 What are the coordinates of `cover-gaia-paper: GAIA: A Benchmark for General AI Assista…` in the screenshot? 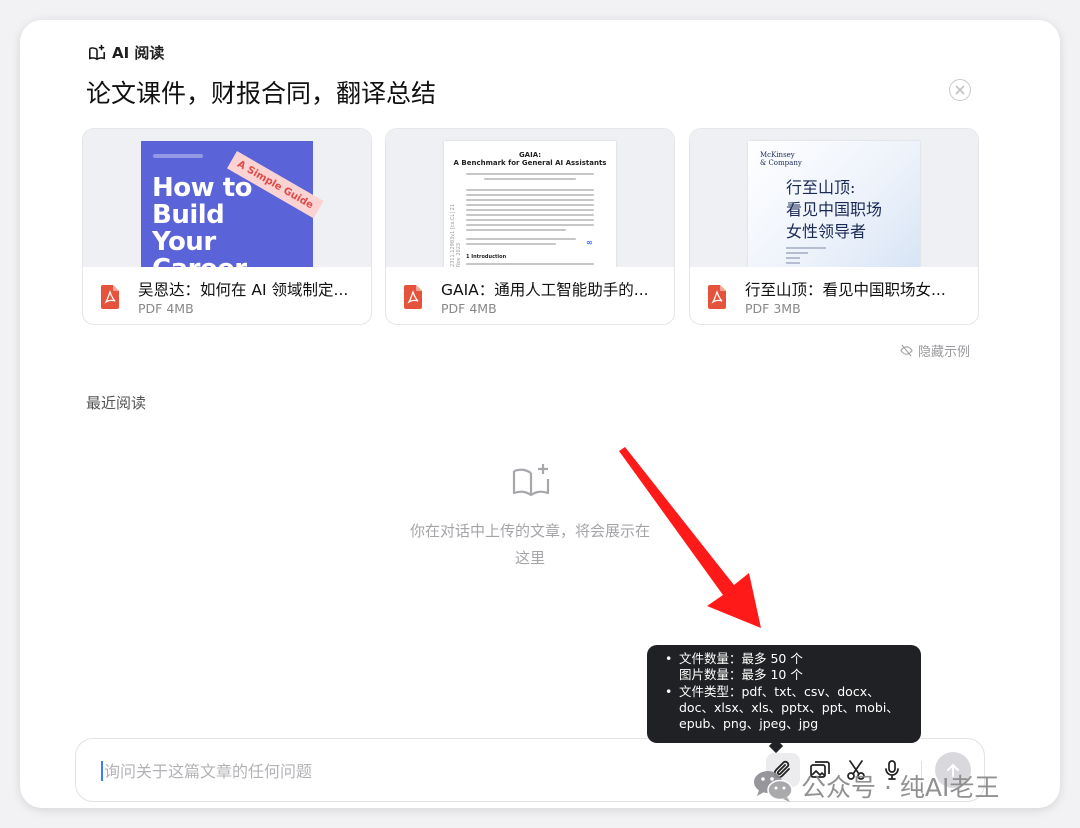 It's located at (530, 204).